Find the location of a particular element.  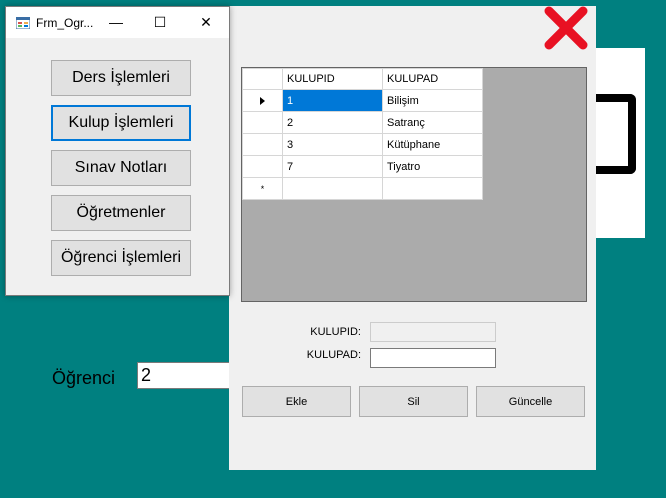

column-header-kulupid: KULUPID is located at coordinates (332, 79).